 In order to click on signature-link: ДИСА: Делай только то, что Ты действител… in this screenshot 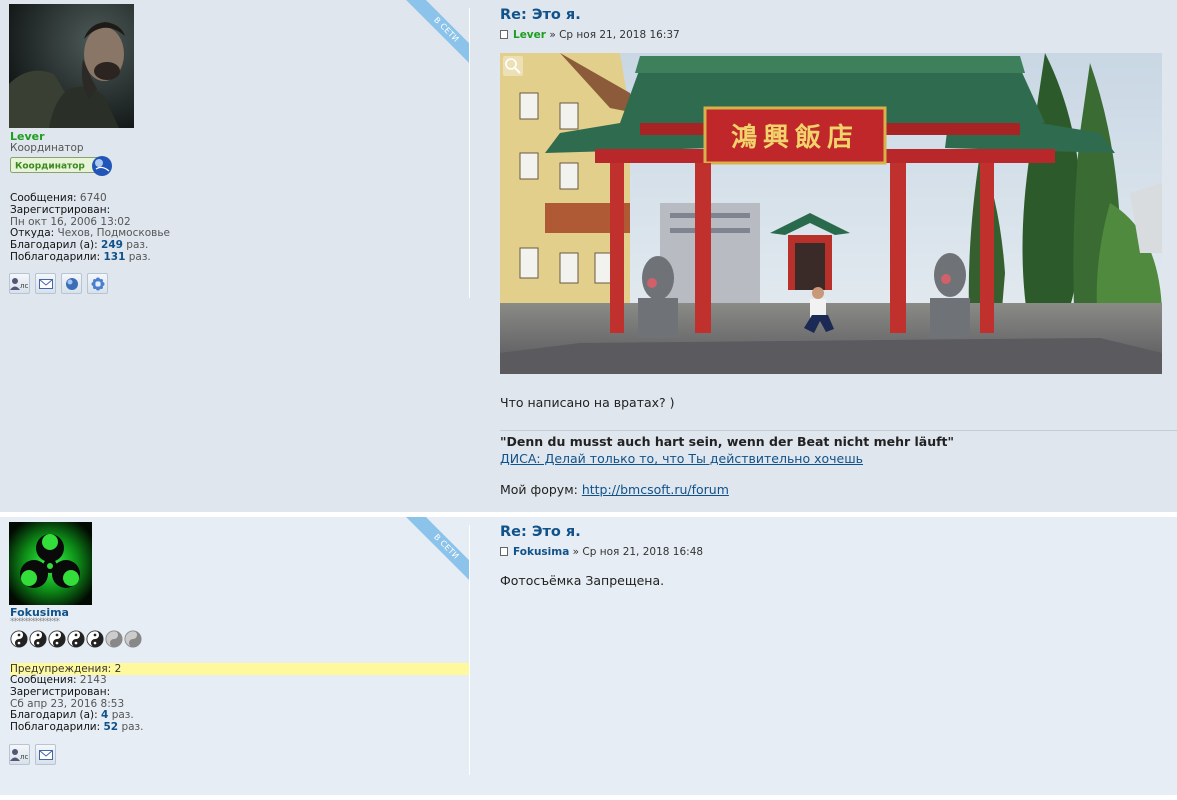, I will do `click(681, 458)`.